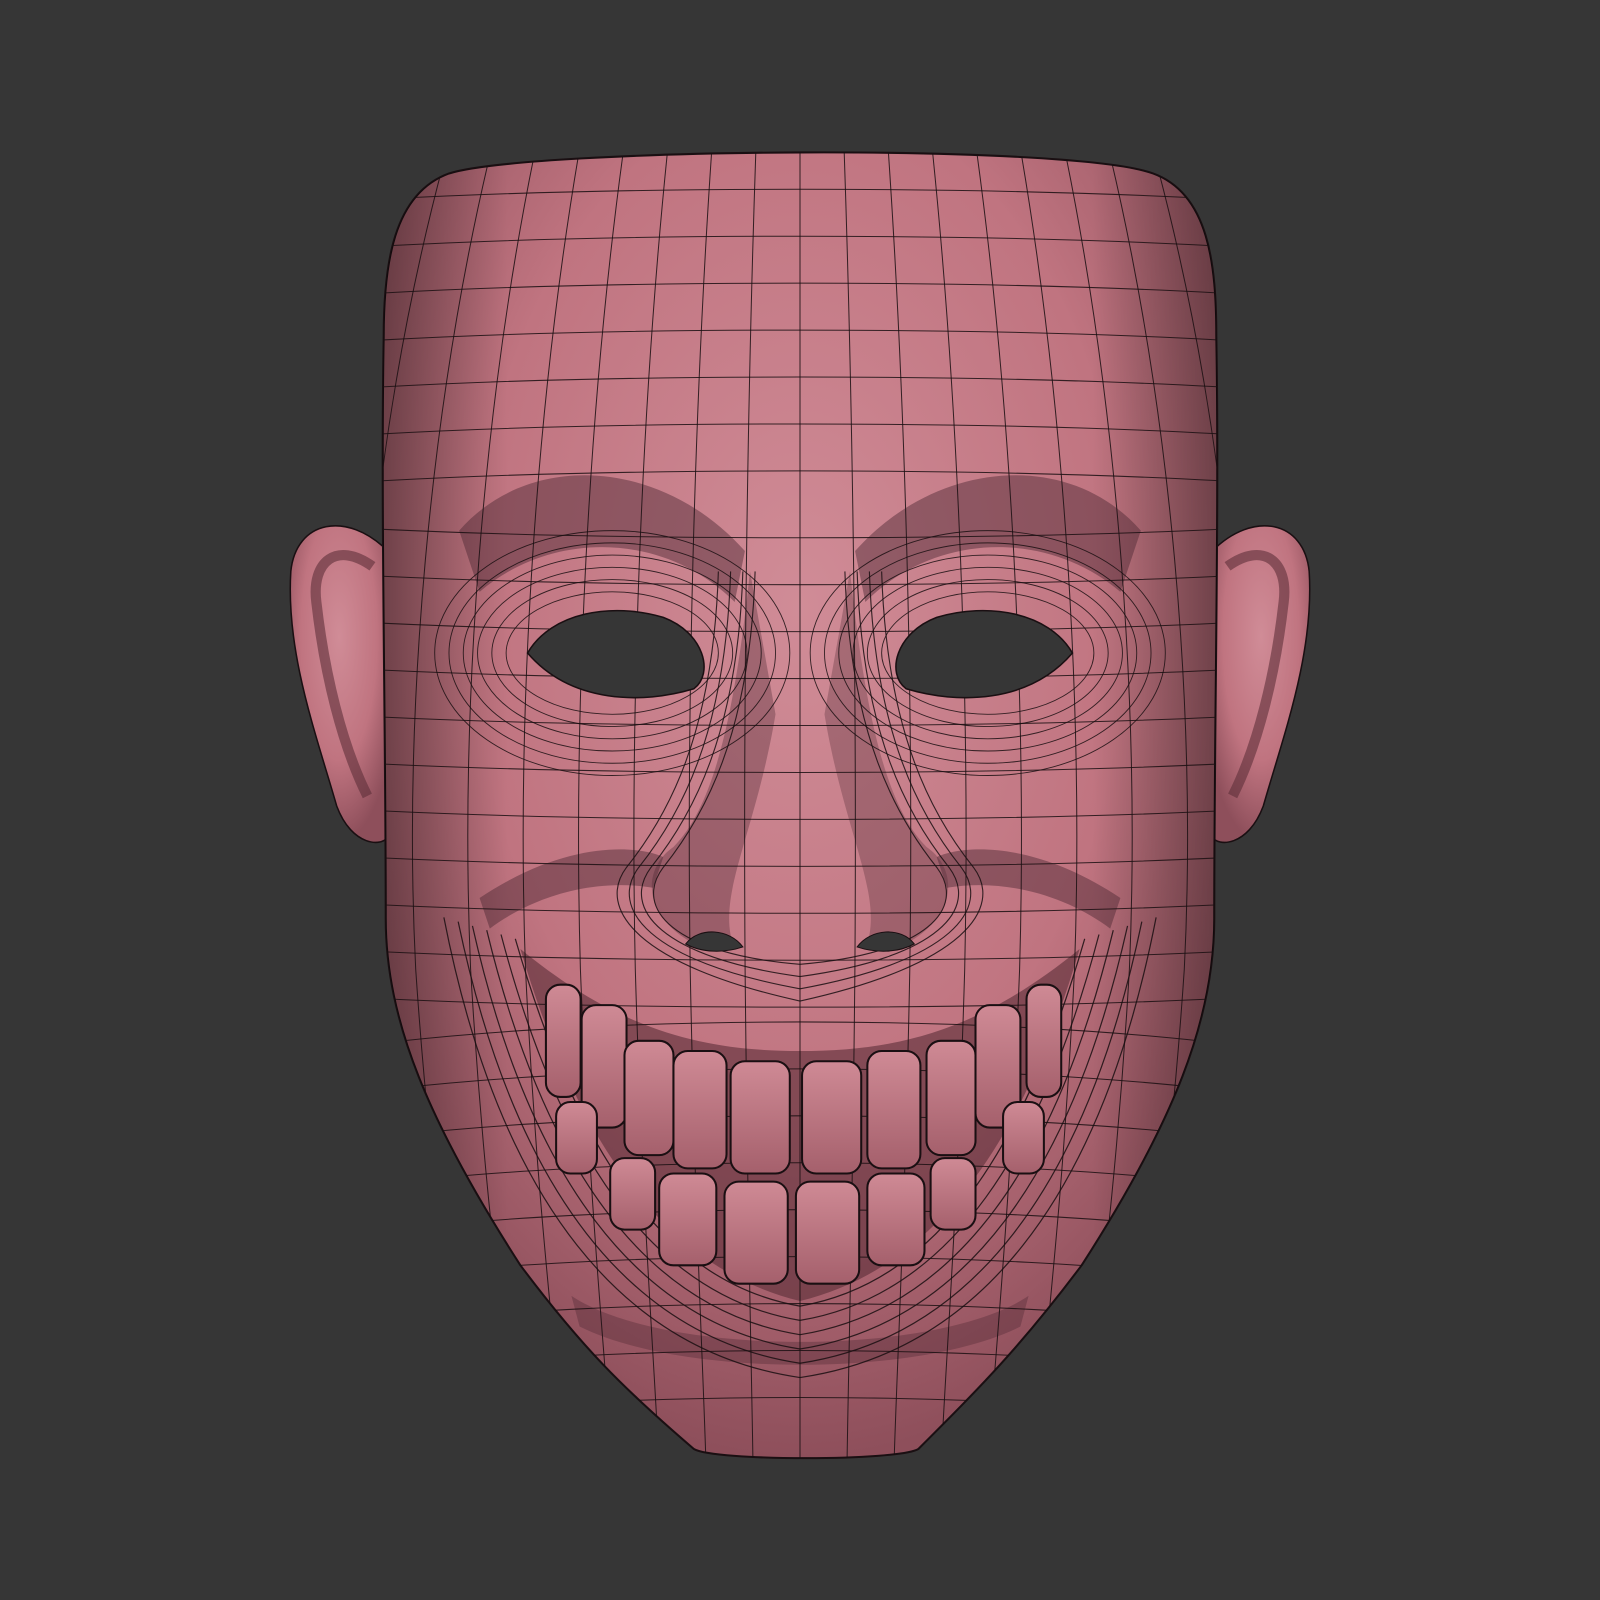 The image size is (1600, 1600). What do you see at coordinates (1261, 684) in the screenshot?
I see `right-ear` at bounding box center [1261, 684].